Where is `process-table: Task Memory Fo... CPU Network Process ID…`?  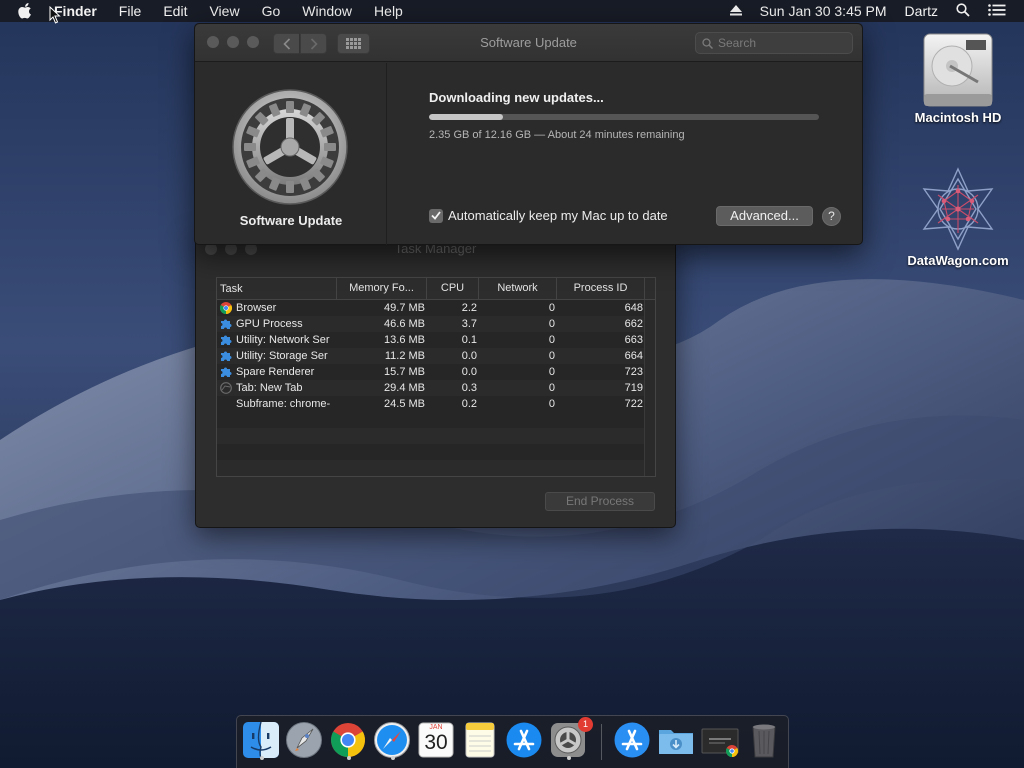 process-table: Task Memory Fo... CPU Network Process ID… is located at coordinates (436, 377).